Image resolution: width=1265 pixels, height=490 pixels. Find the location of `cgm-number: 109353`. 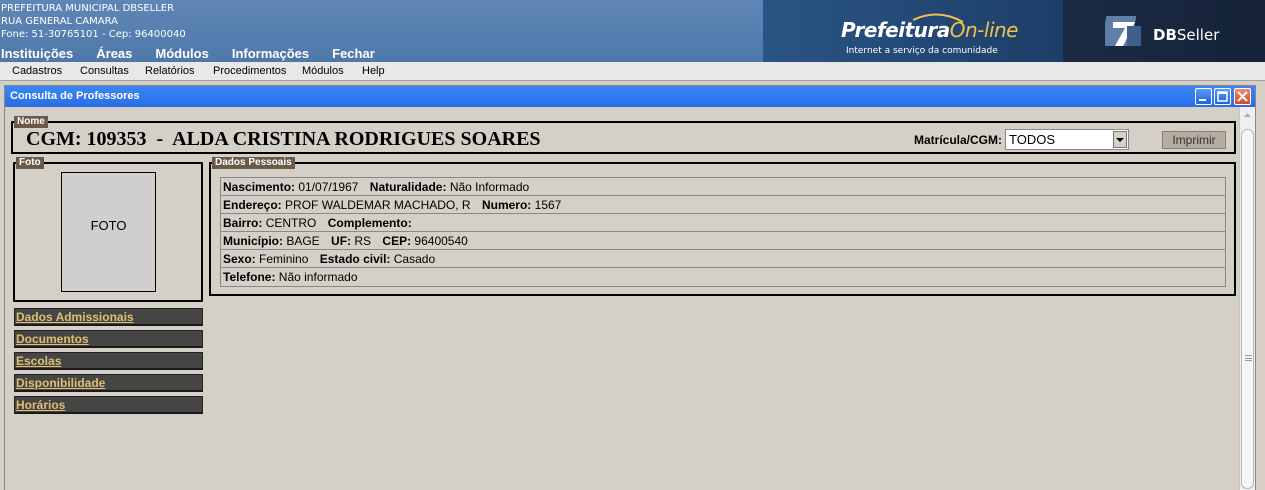

cgm-number: 109353 is located at coordinates (116, 139).